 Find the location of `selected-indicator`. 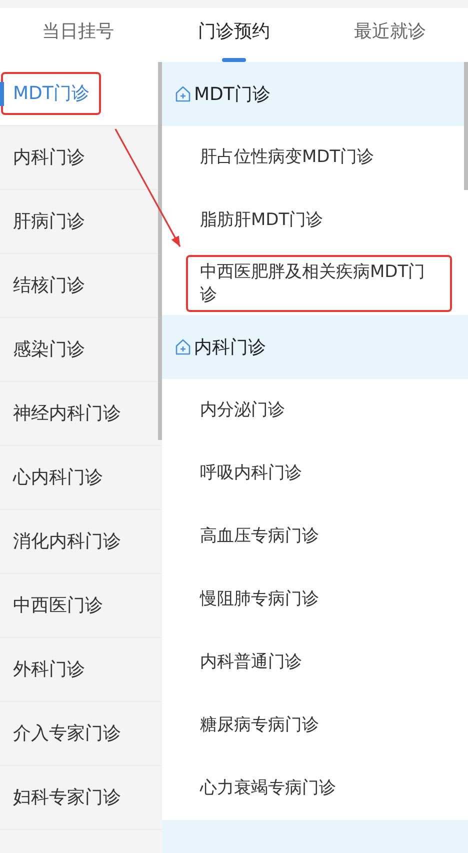

selected-indicator is located at coordinates (2, 94).